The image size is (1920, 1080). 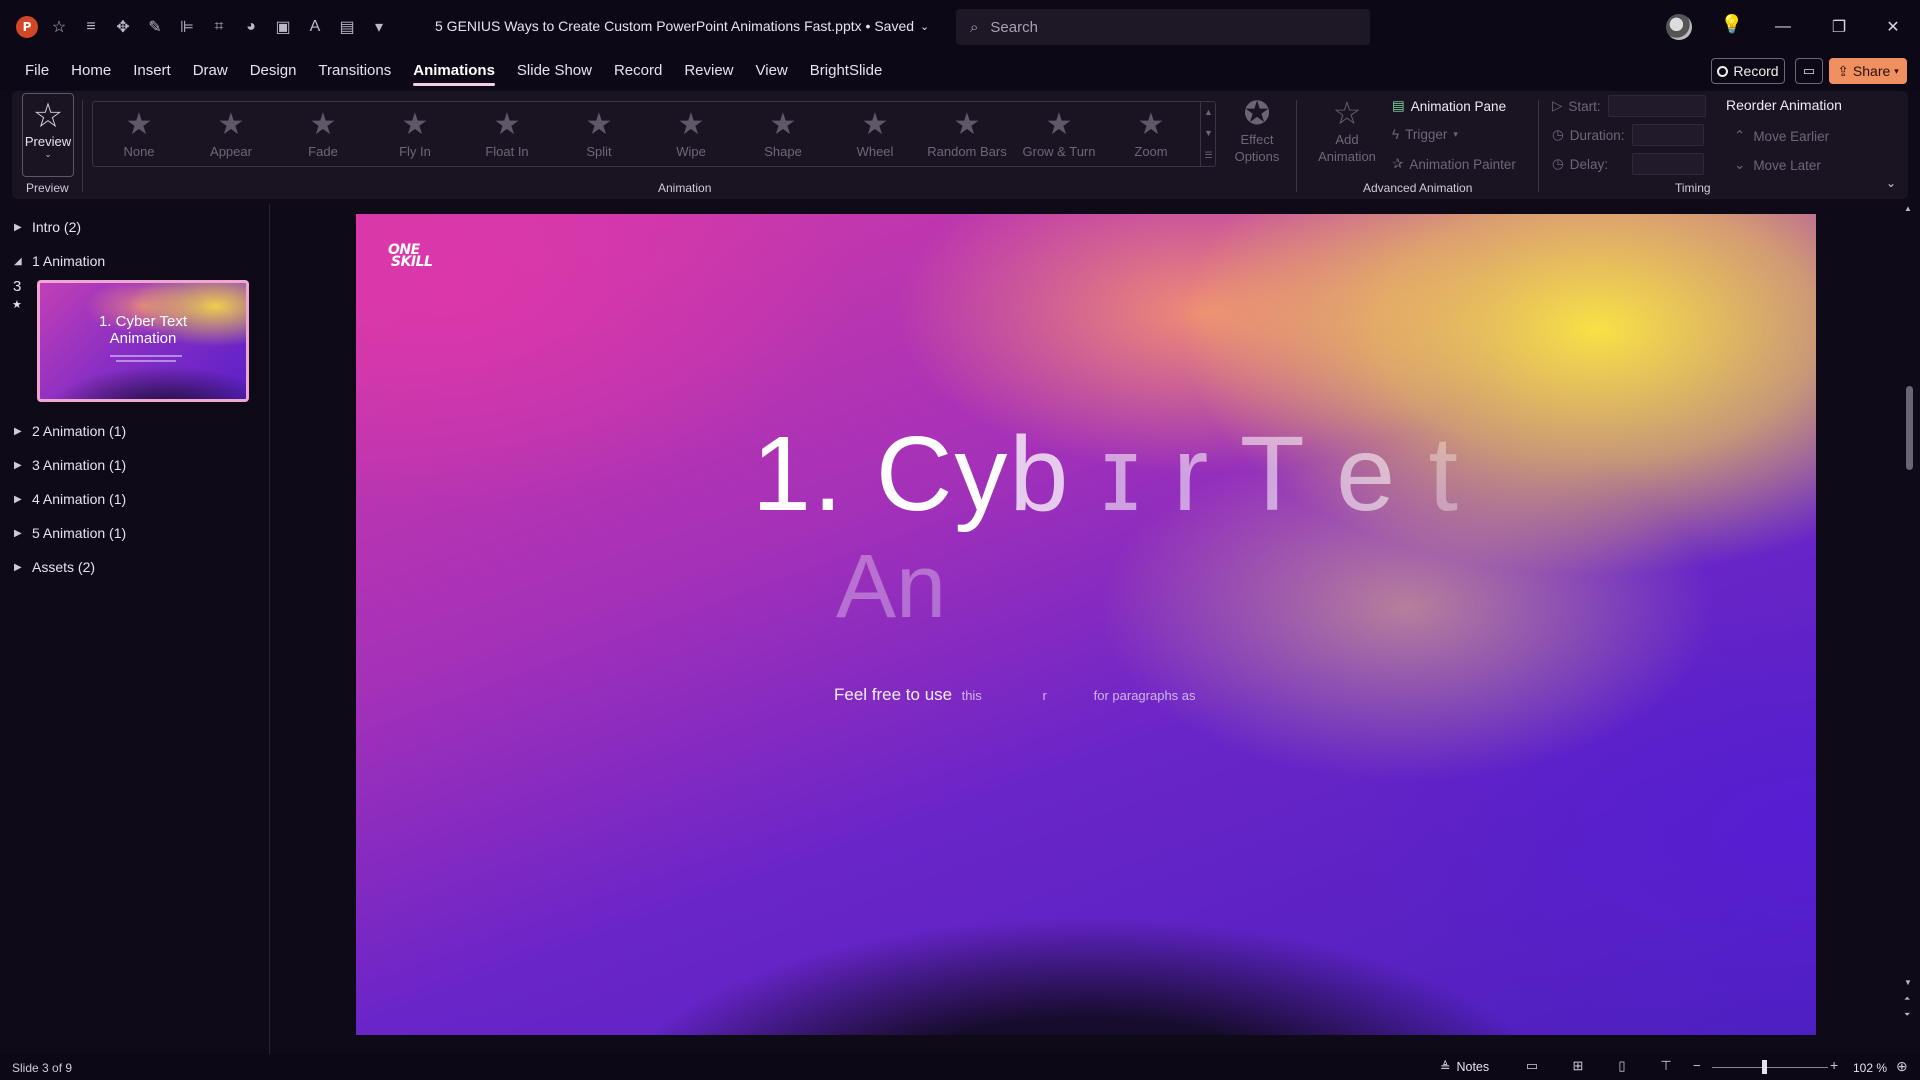 I want to click on tab-brightslide: BrightSlide, so click(x=846, y=75).